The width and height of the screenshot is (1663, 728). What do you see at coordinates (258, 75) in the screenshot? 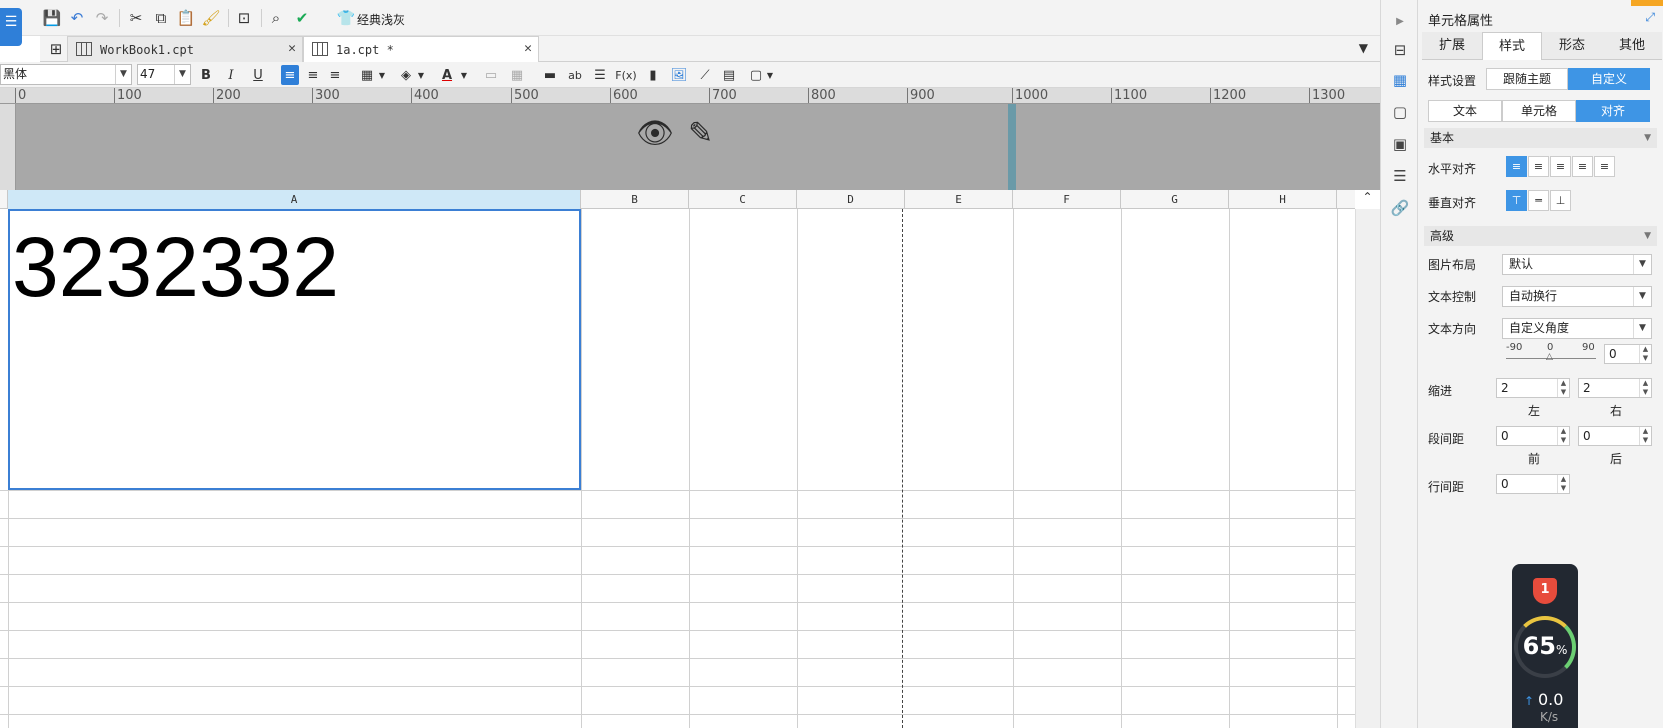
I see `underline-button: U` at bounding box center [258, 75].